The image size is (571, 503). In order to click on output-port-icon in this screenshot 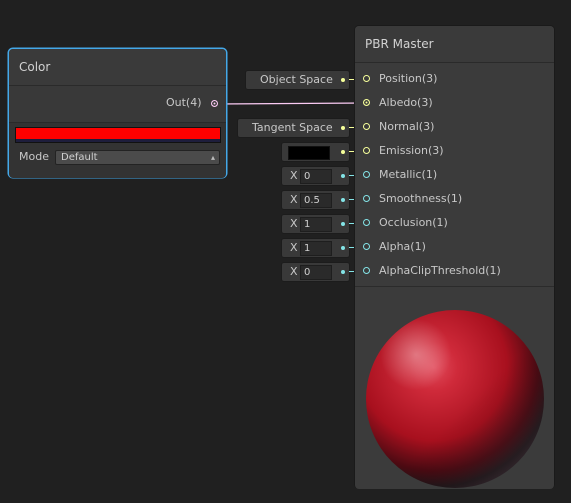, I will do `click(214, 103)`.